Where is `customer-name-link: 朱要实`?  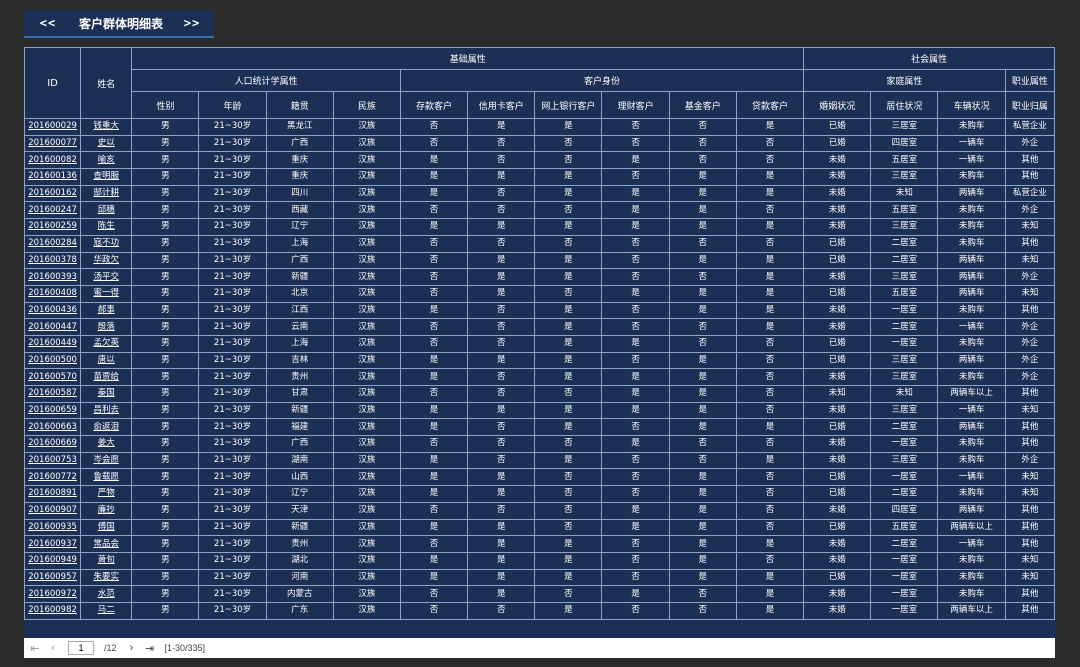
customer-name-link: 朱要实 is located at coordinates (106, 577).